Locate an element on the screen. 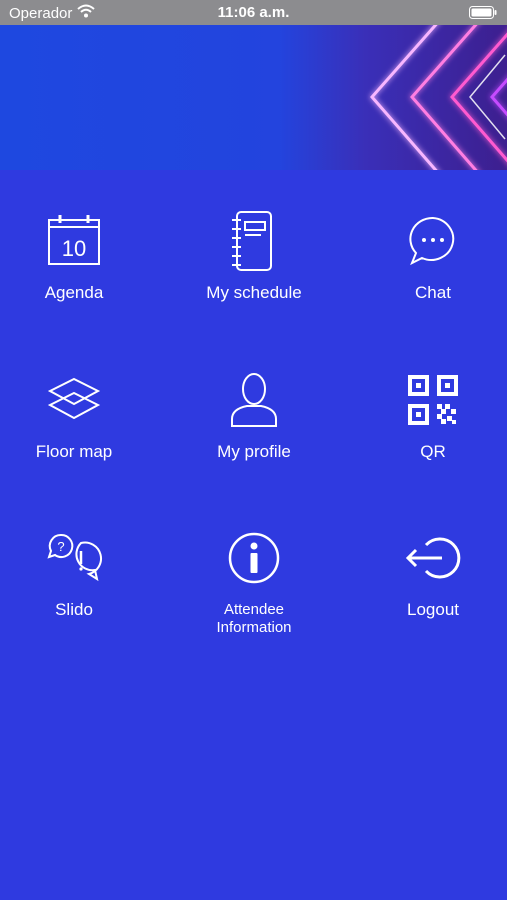 Image resolution: width=507 pixels, height=900 pixels. menu-label-my-schedule: My schedule is located at coordinates (254, 292).